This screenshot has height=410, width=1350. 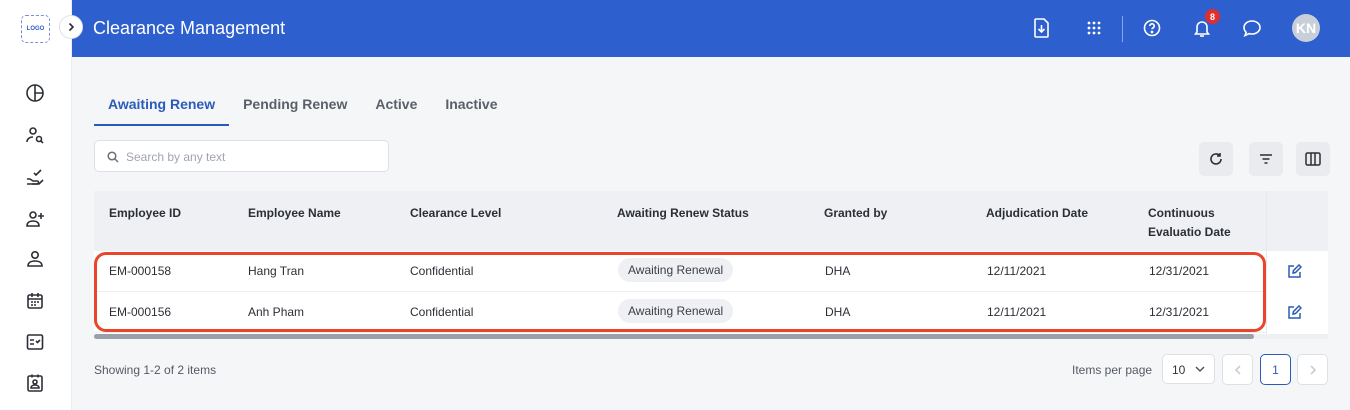 I want to click on column-header: Granted by, so click(x=855, y=213).